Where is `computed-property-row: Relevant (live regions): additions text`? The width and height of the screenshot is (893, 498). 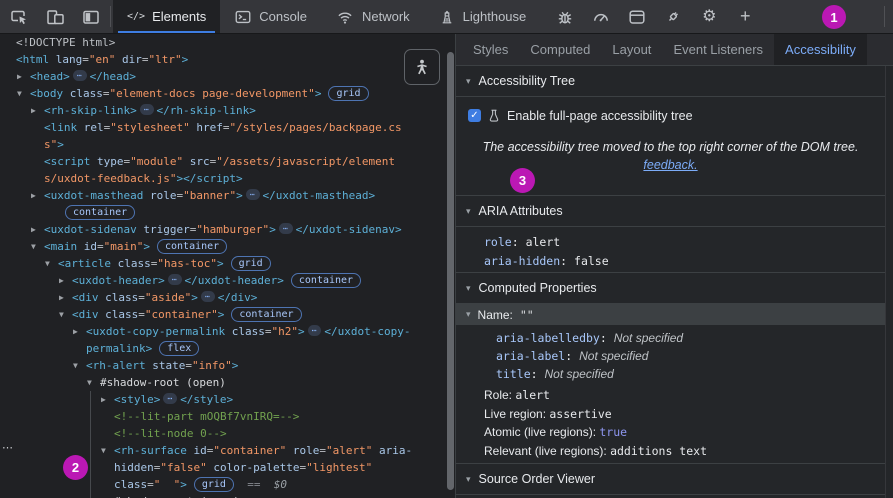 computed-property-row: Relevant (live regions): additions text is located at coordinates (684, 451).